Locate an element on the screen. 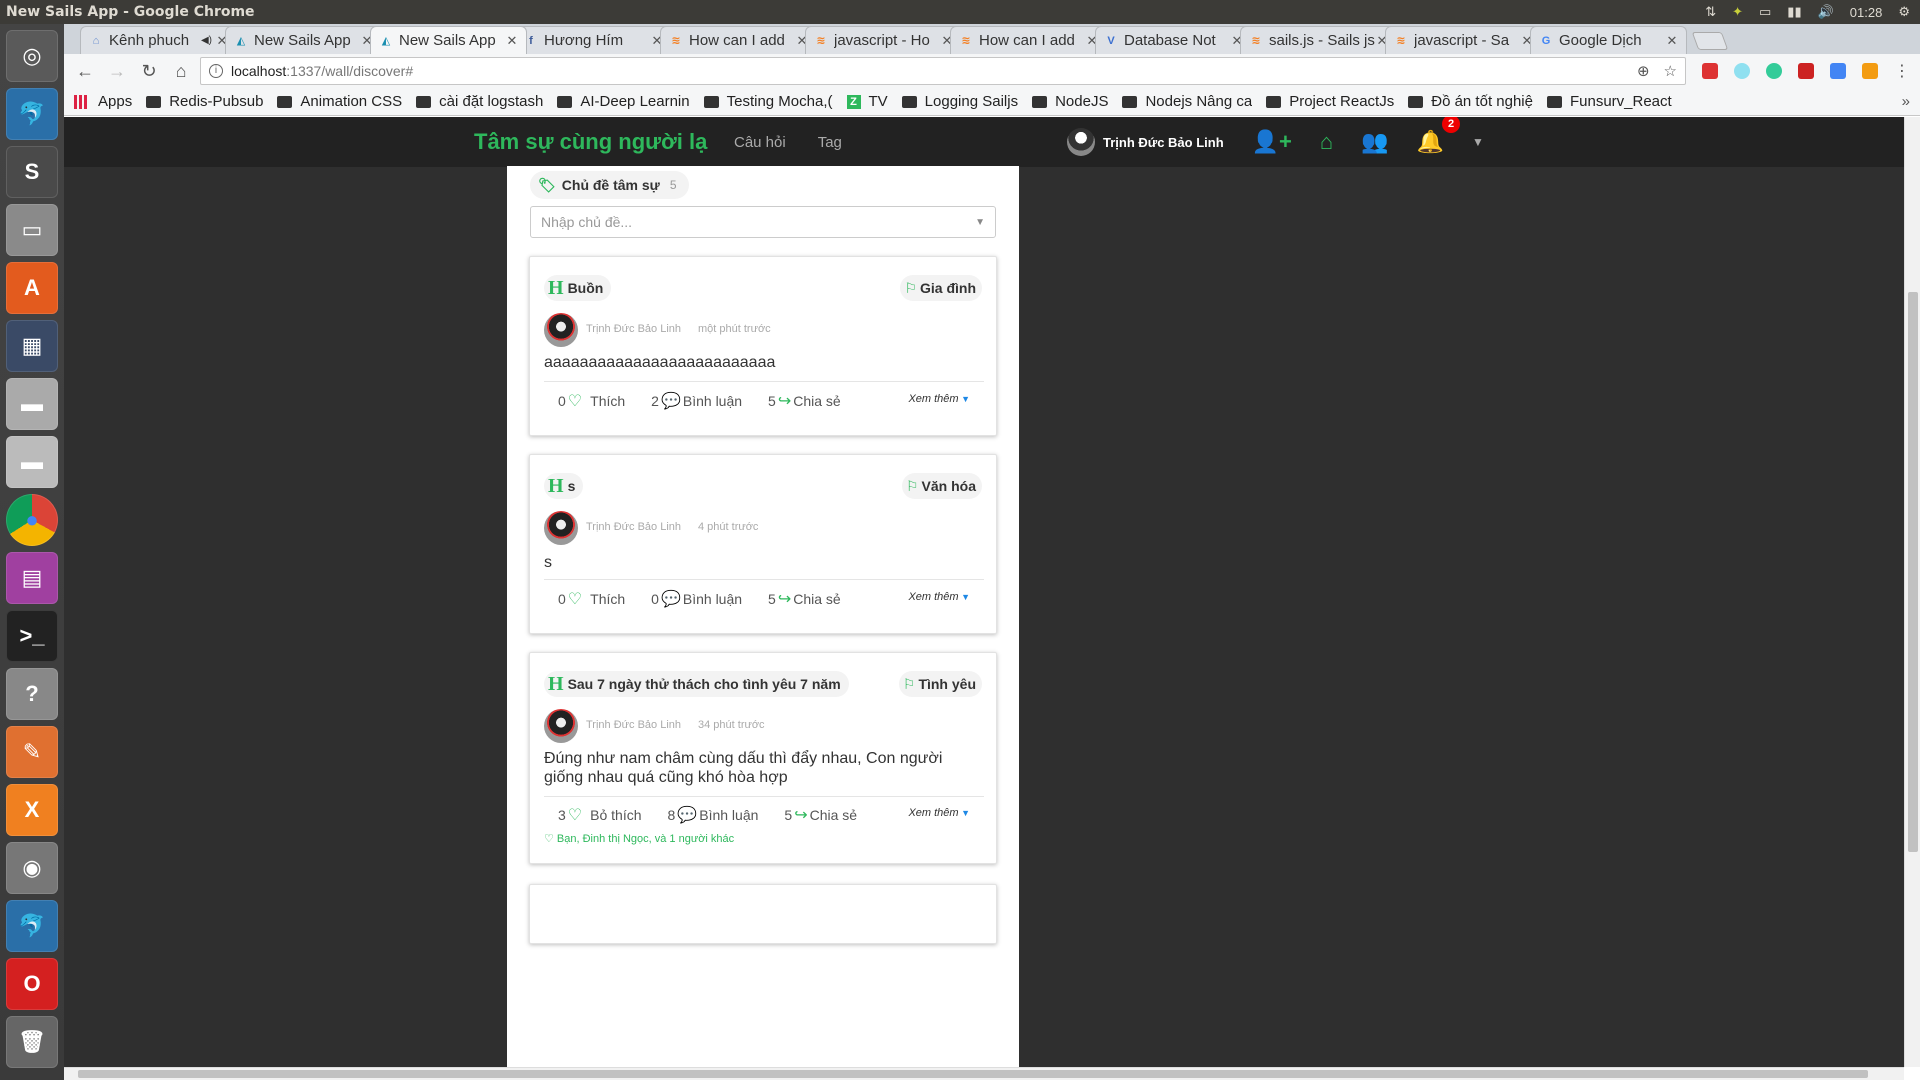  groups-icon: 👥 is located at coordinates (1374, 142).